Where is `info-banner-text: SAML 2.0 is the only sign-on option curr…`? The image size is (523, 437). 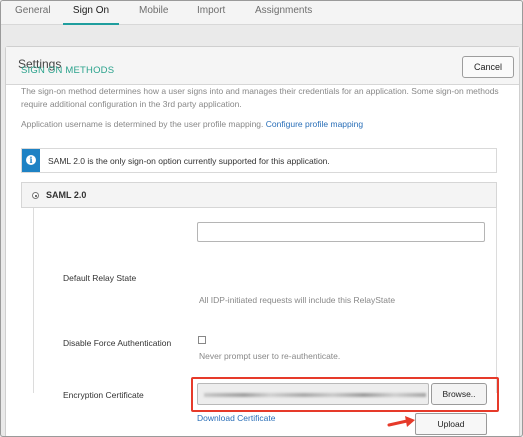 info-banner-text: SAML 2.0 is the only sign-on option curr… is located at coordinates (189, 161).